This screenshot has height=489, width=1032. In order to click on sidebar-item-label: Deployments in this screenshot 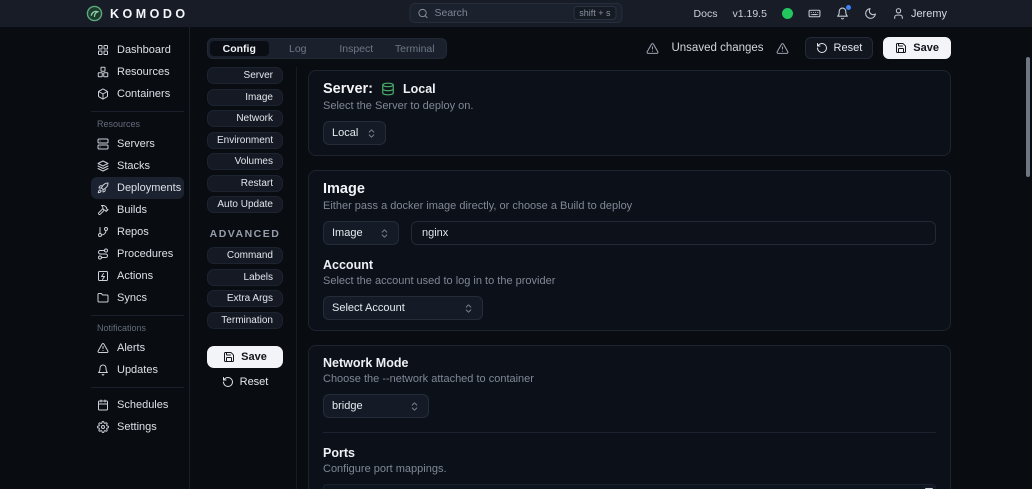, I will do `click(149, 188)`.